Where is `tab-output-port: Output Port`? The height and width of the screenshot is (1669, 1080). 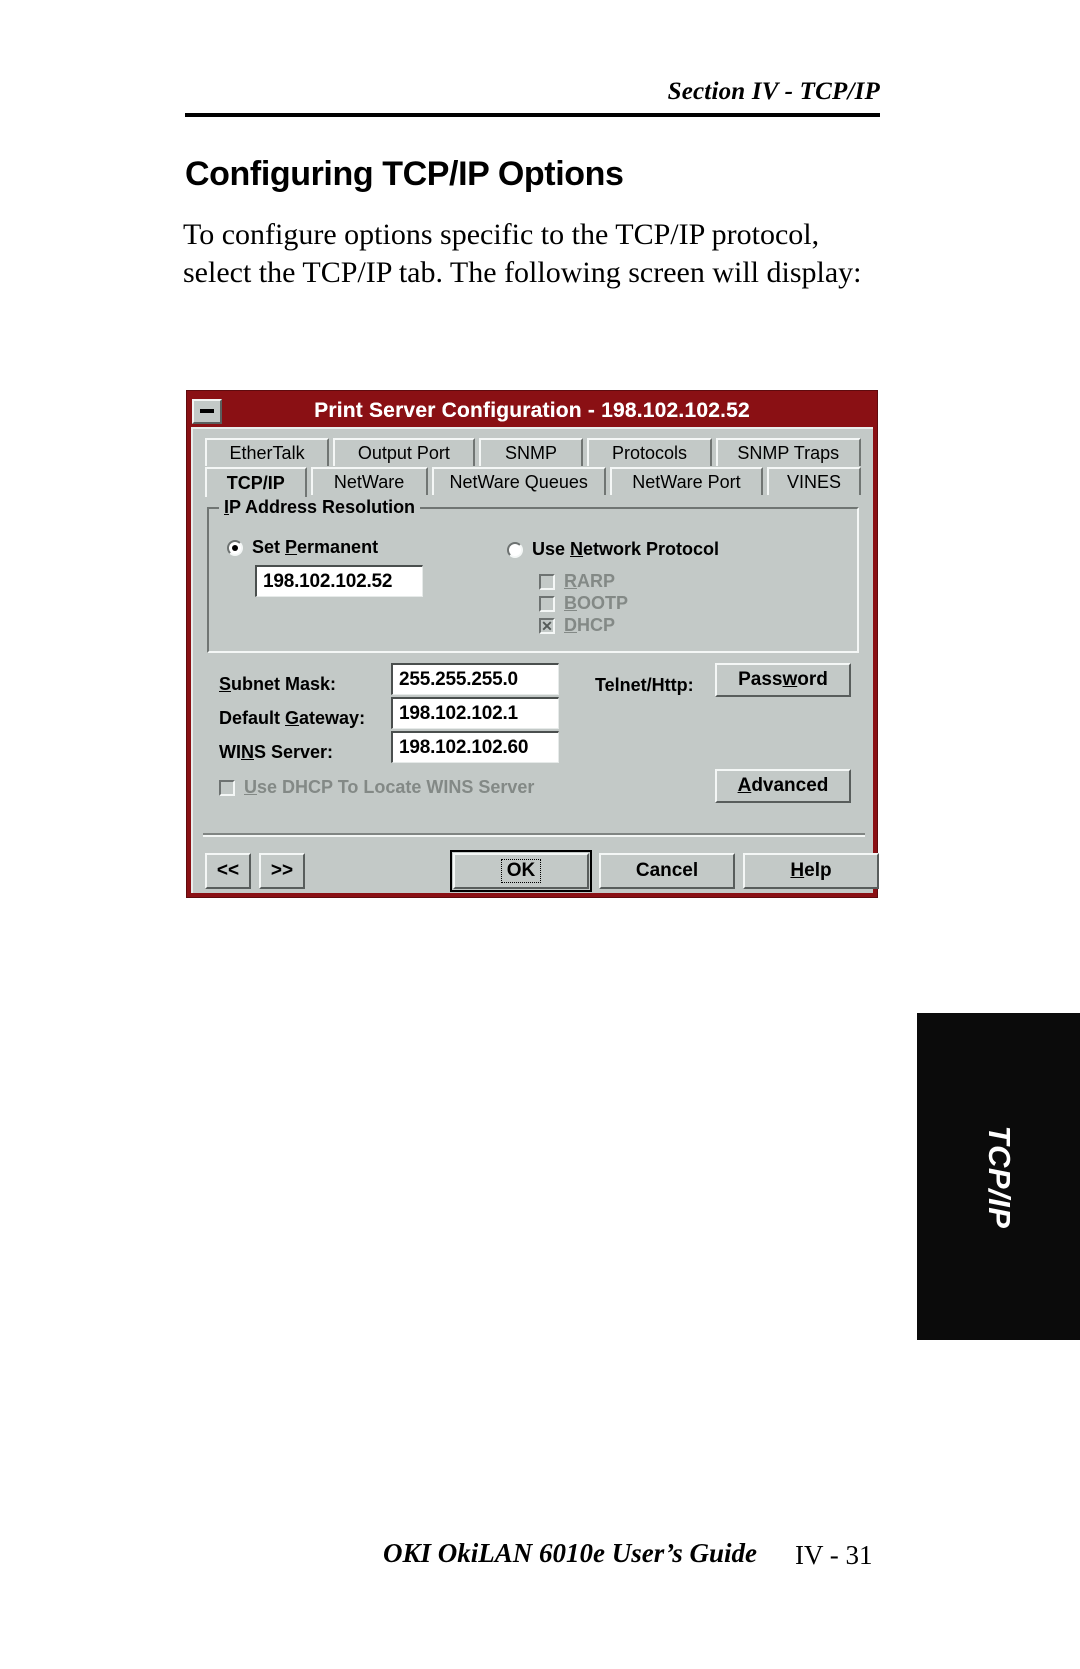
tab-output-port: Output Port is located at coordinates (404, 452).